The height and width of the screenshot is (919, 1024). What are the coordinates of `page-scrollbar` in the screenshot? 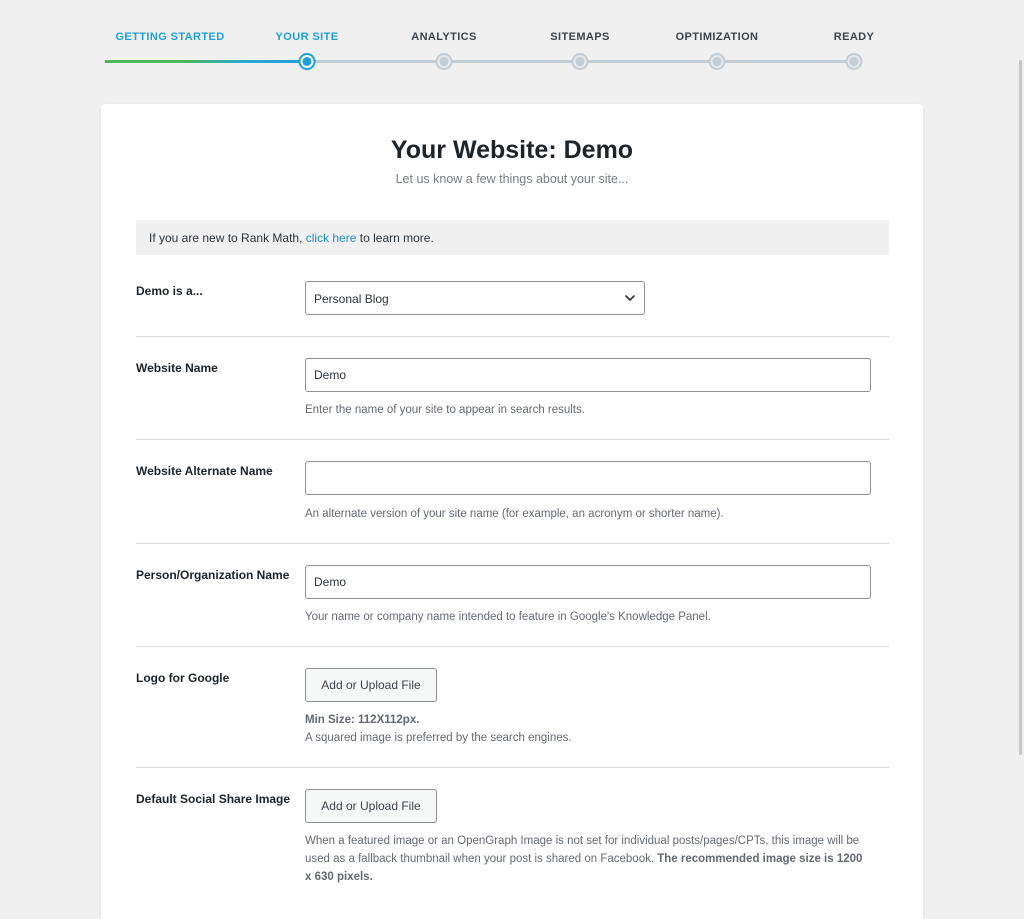 It's located at (1021, 459).